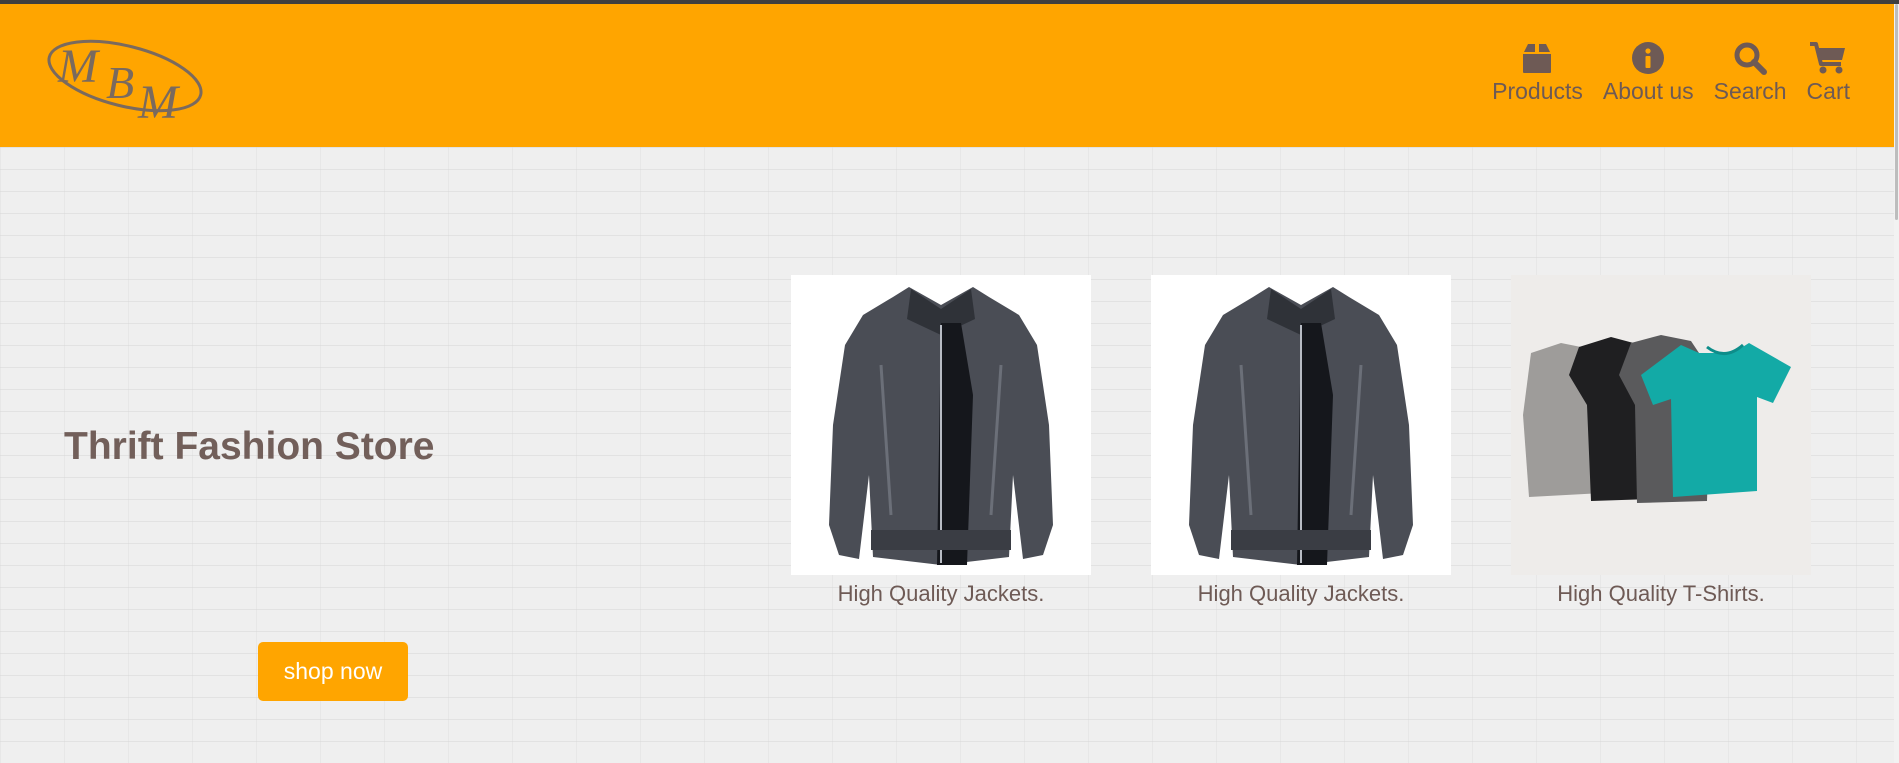  I want to click on nav-products-label: Products, so click(1537, 91).